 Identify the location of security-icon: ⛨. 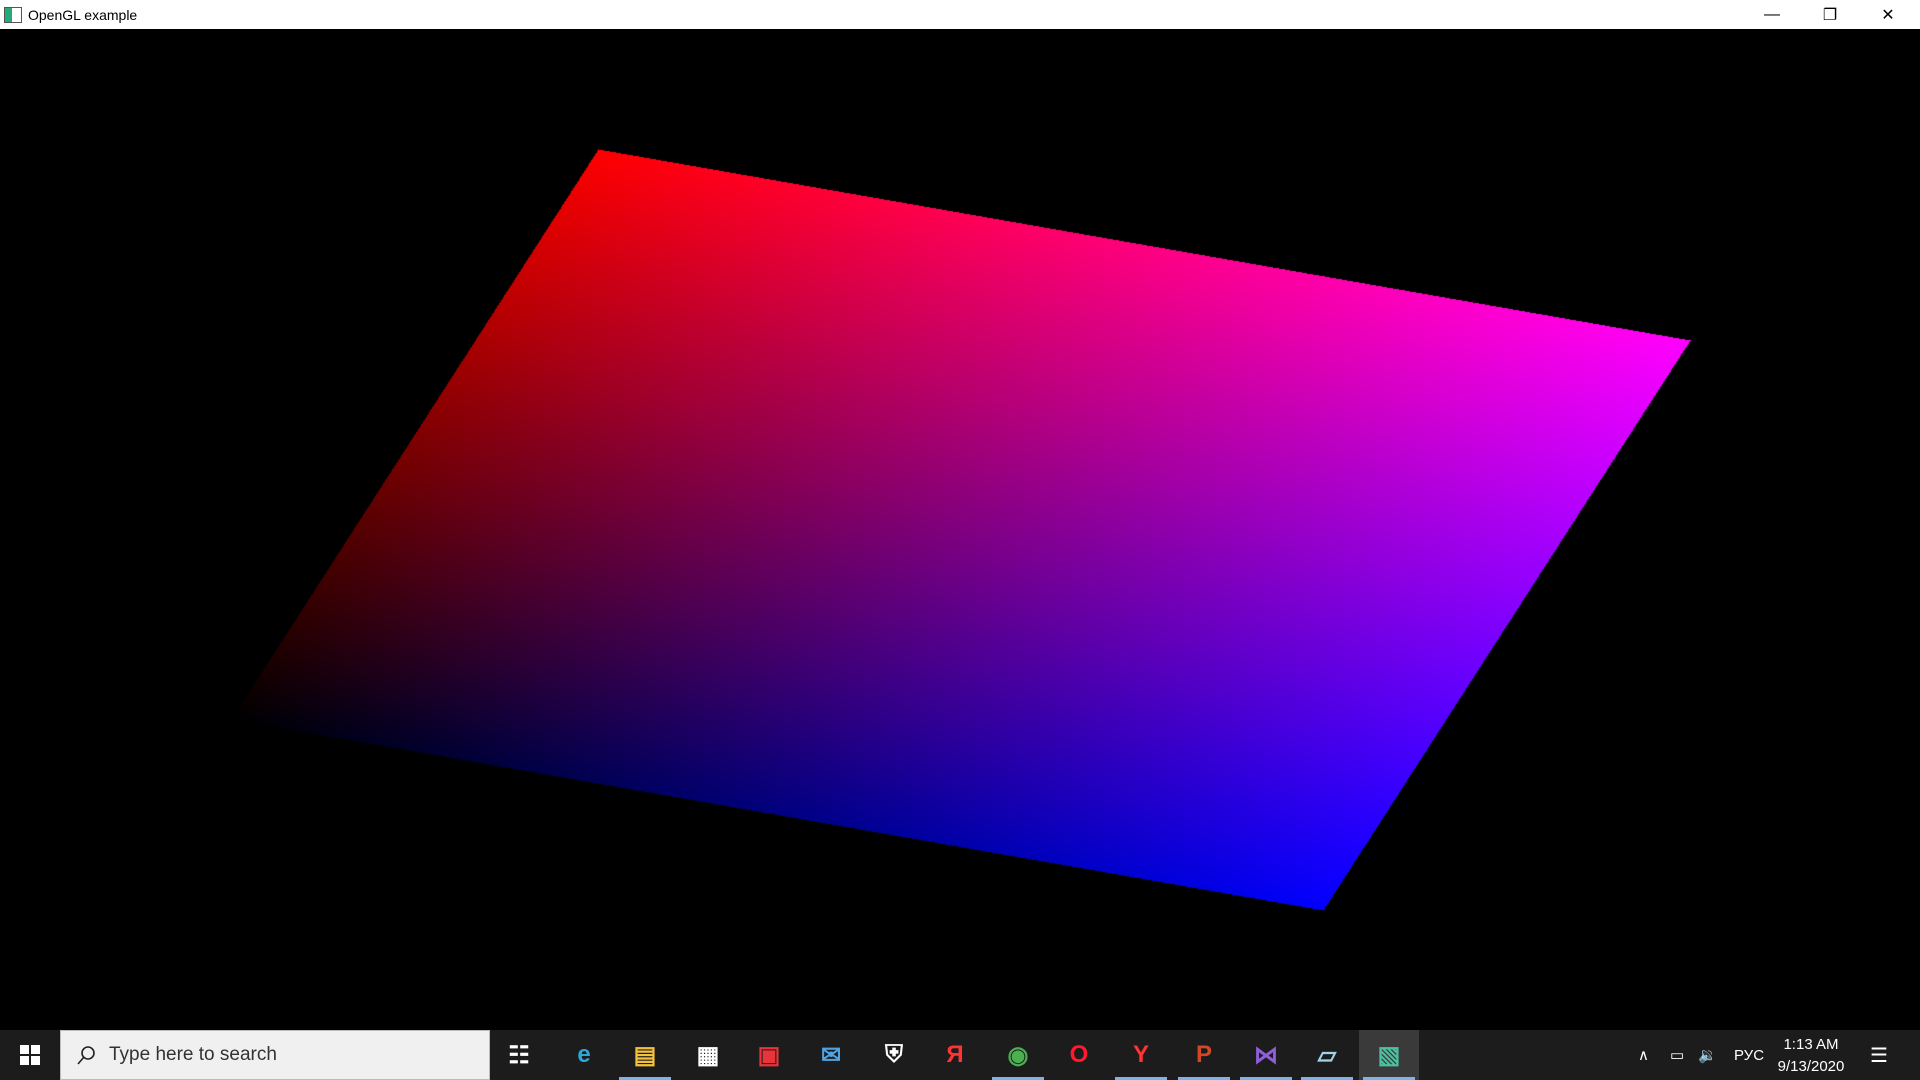
(894, 1054).